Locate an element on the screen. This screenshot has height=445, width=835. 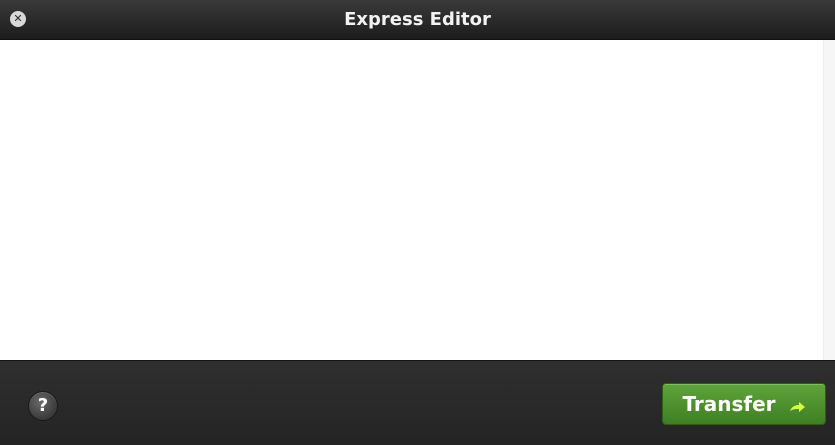
window-title: Express Editor is located at coordinates (417, 19).